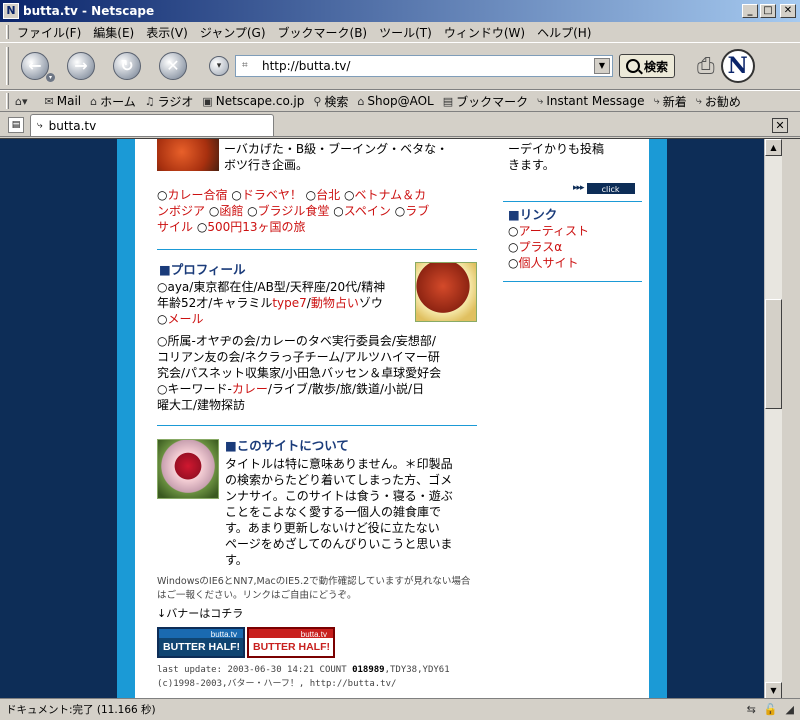 This screenshot has width=800, height=720. What do you see at coordinates (197, 195) in the screenshot?
I see `link-curry-camp: カレー合宿` at bounding box center [197, 195].